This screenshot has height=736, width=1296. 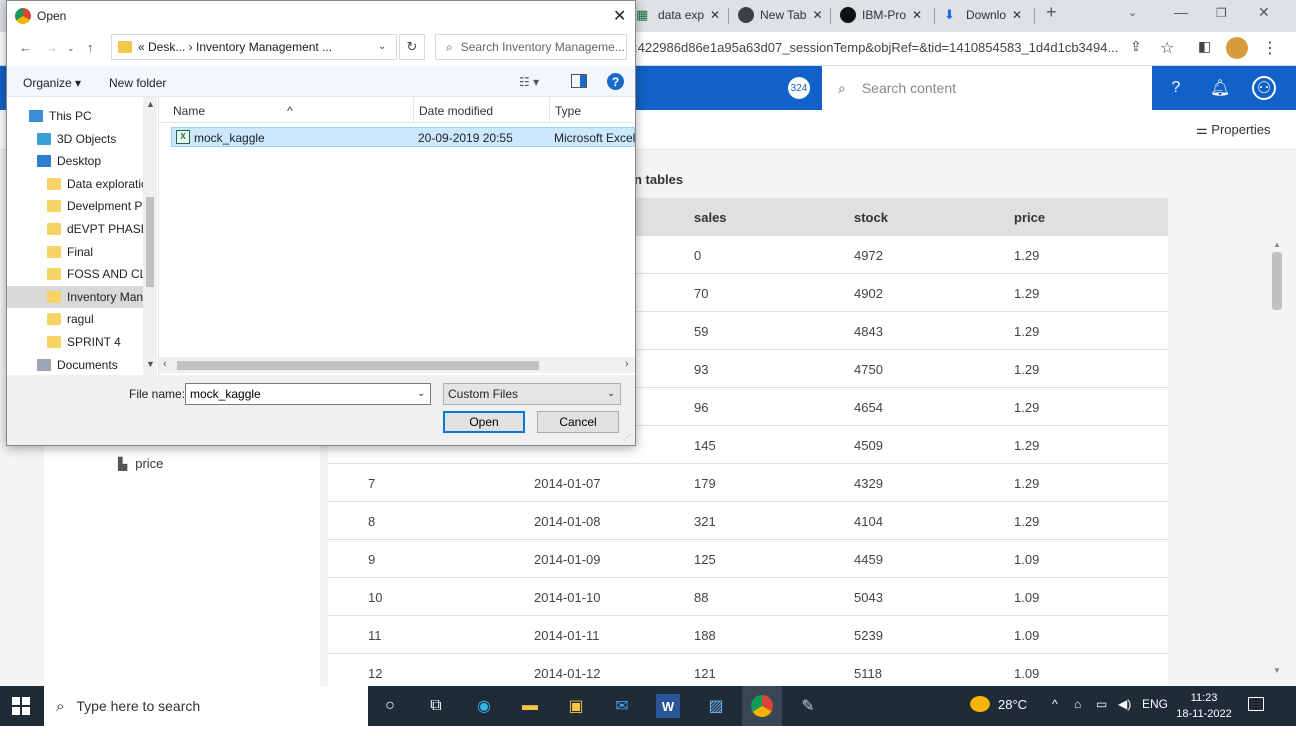 I want to click on nav-item-data-exploratic: Data exploratic, so click(x=75, y=184).